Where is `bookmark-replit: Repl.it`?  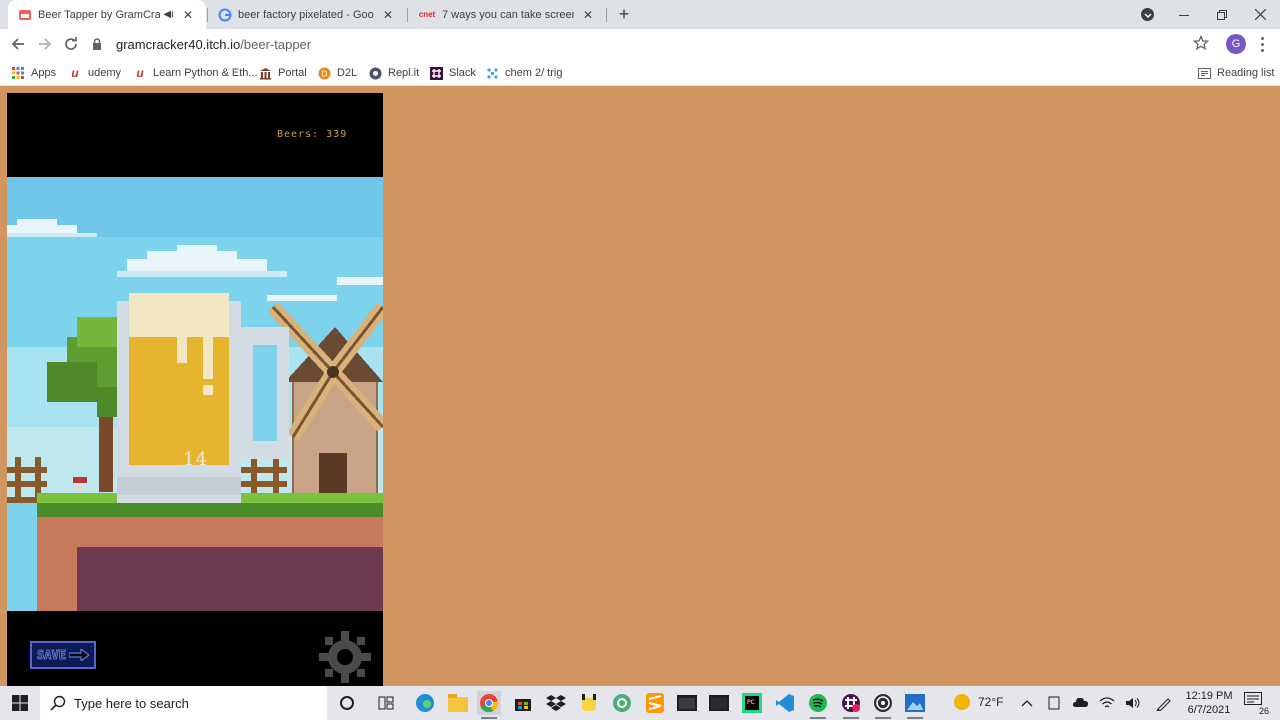
bookmark-replit: Repl.it is located at coordinates (393, 73).